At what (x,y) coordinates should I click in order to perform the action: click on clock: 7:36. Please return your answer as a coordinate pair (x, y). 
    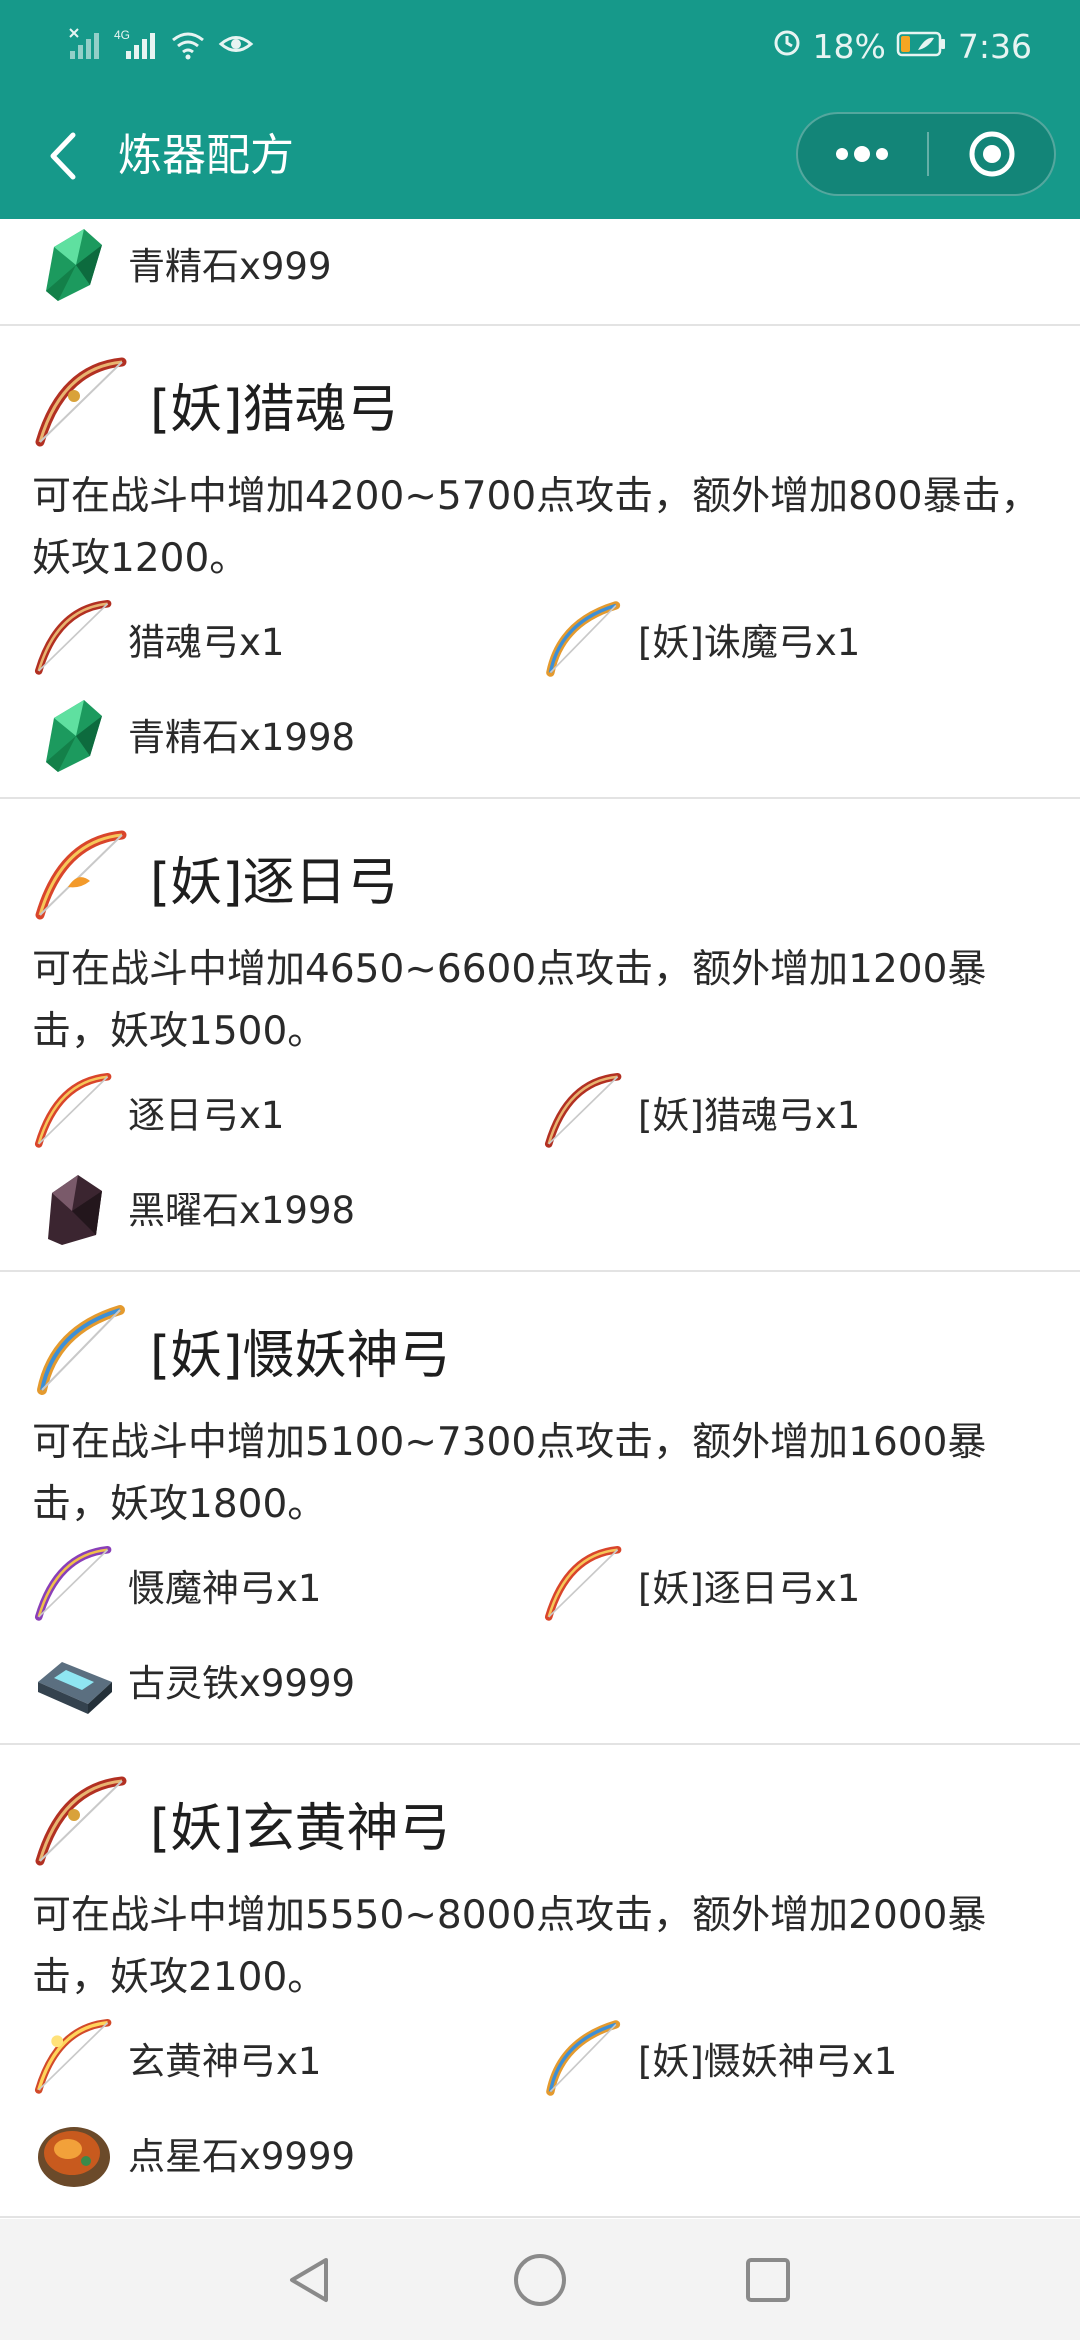
    Looking at the image, I should click on (994, 46).